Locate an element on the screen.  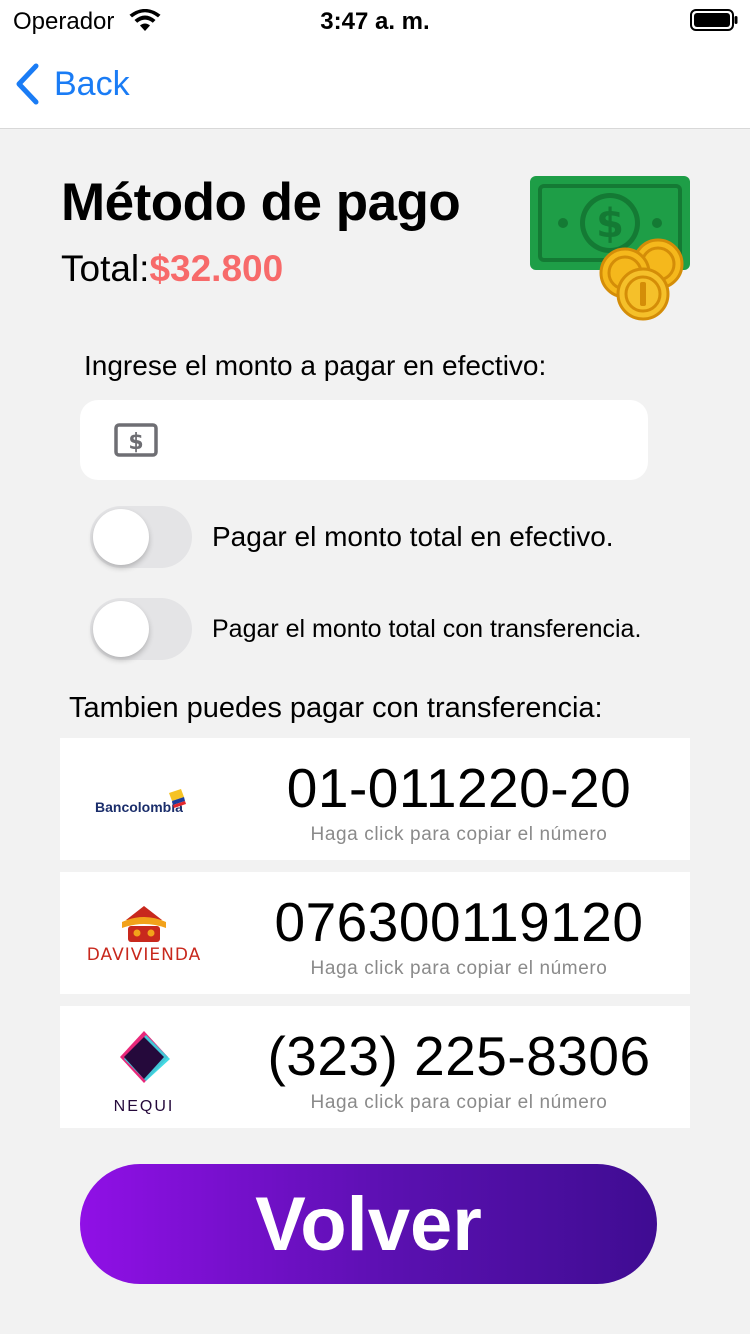
back-label: Back is located at coordinates (92, 83).